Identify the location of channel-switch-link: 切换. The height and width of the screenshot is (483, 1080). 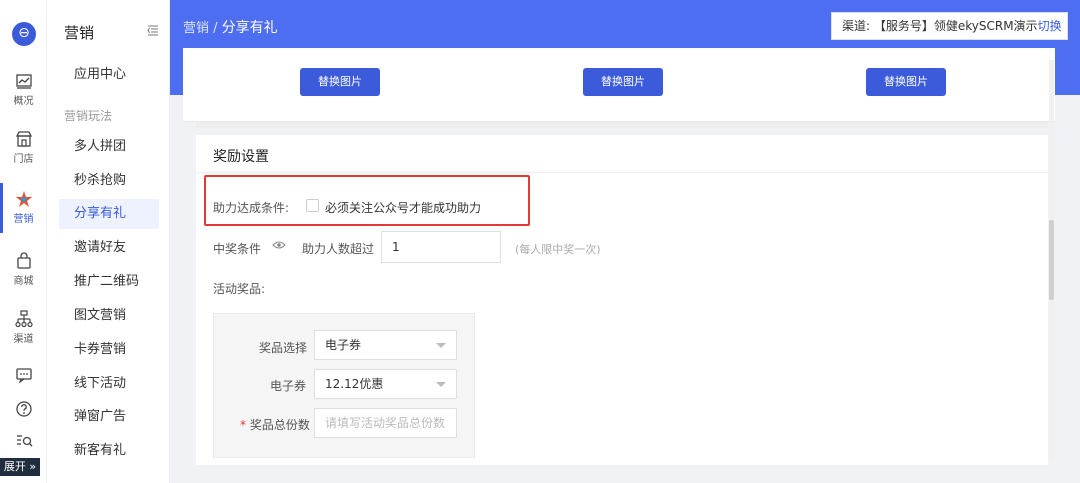
(1050, 26).